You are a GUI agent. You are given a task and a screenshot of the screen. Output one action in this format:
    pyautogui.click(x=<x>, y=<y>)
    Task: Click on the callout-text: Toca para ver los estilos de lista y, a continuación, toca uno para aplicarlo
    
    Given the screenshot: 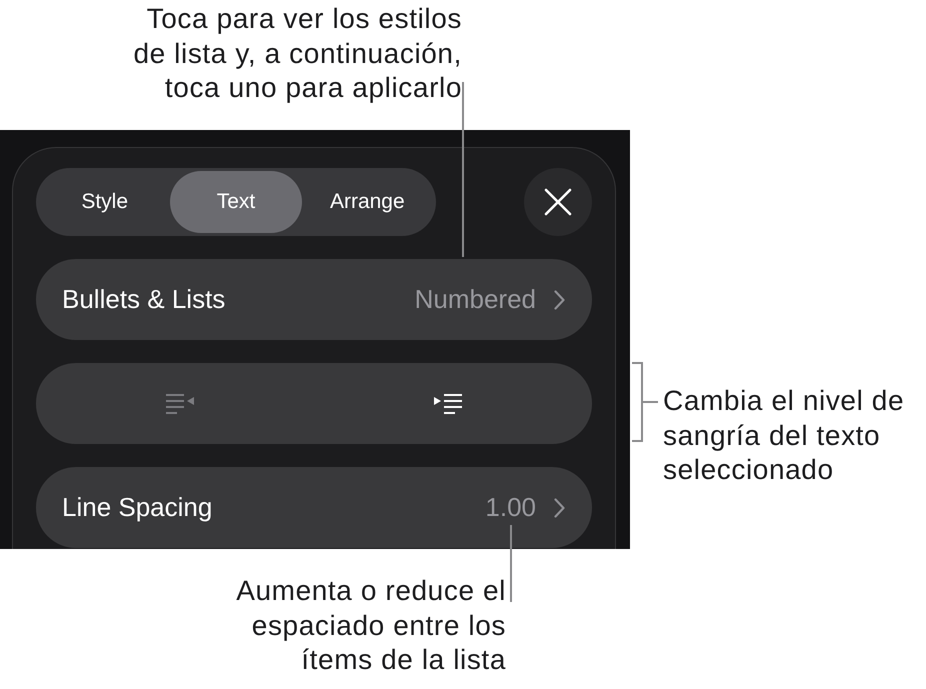 What is the action you would take?
    pyautogui.click(x=297, y=53)
    